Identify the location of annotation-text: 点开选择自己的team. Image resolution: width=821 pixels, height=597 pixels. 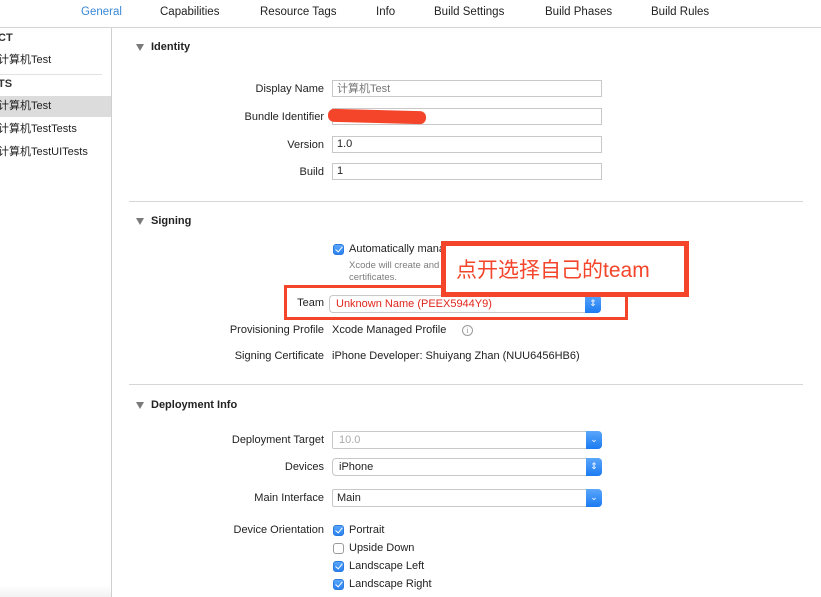
(553, 270).